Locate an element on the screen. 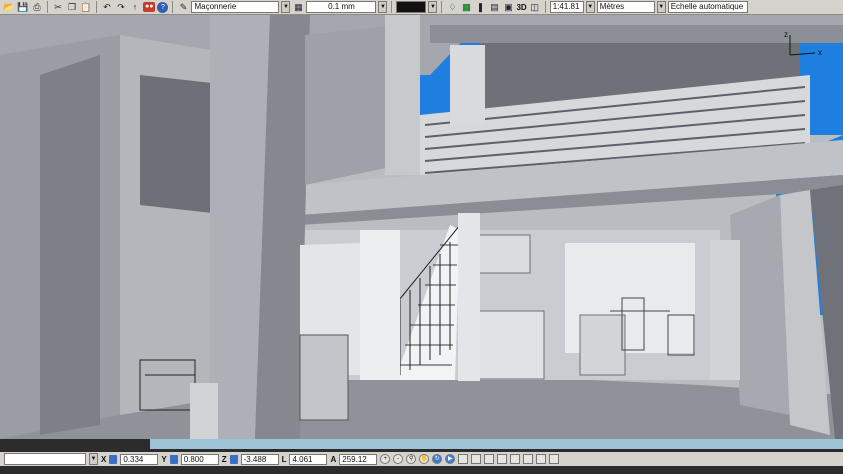 The height and width of the screenshot is (474, 843). wall-cabinet is located at coordinates (502, 254).